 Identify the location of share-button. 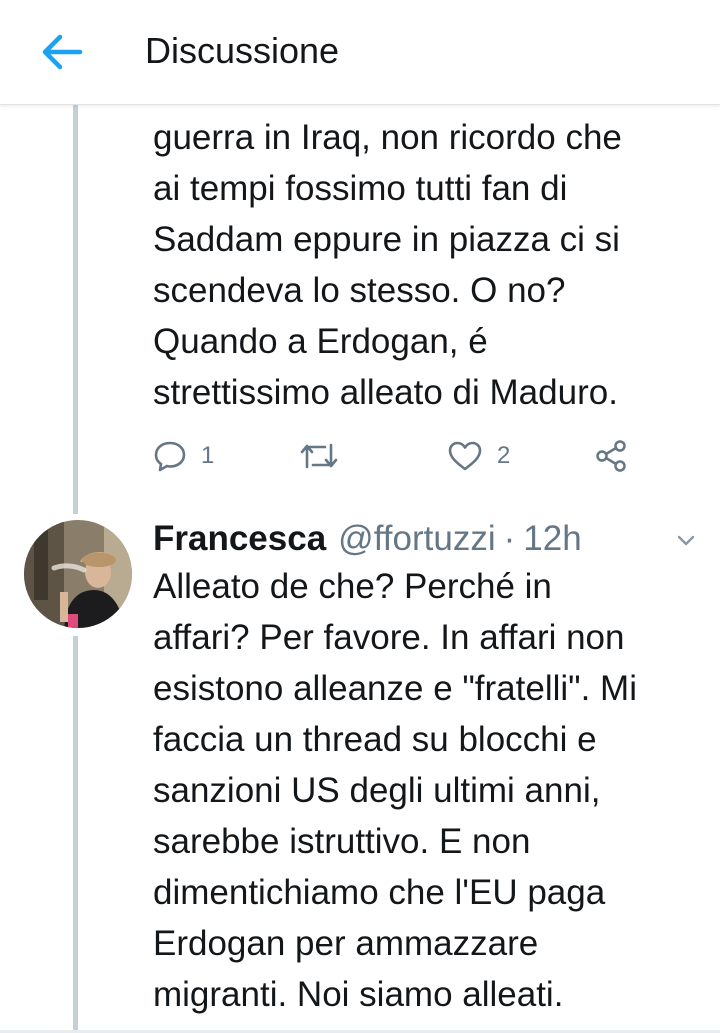
(611, 456).